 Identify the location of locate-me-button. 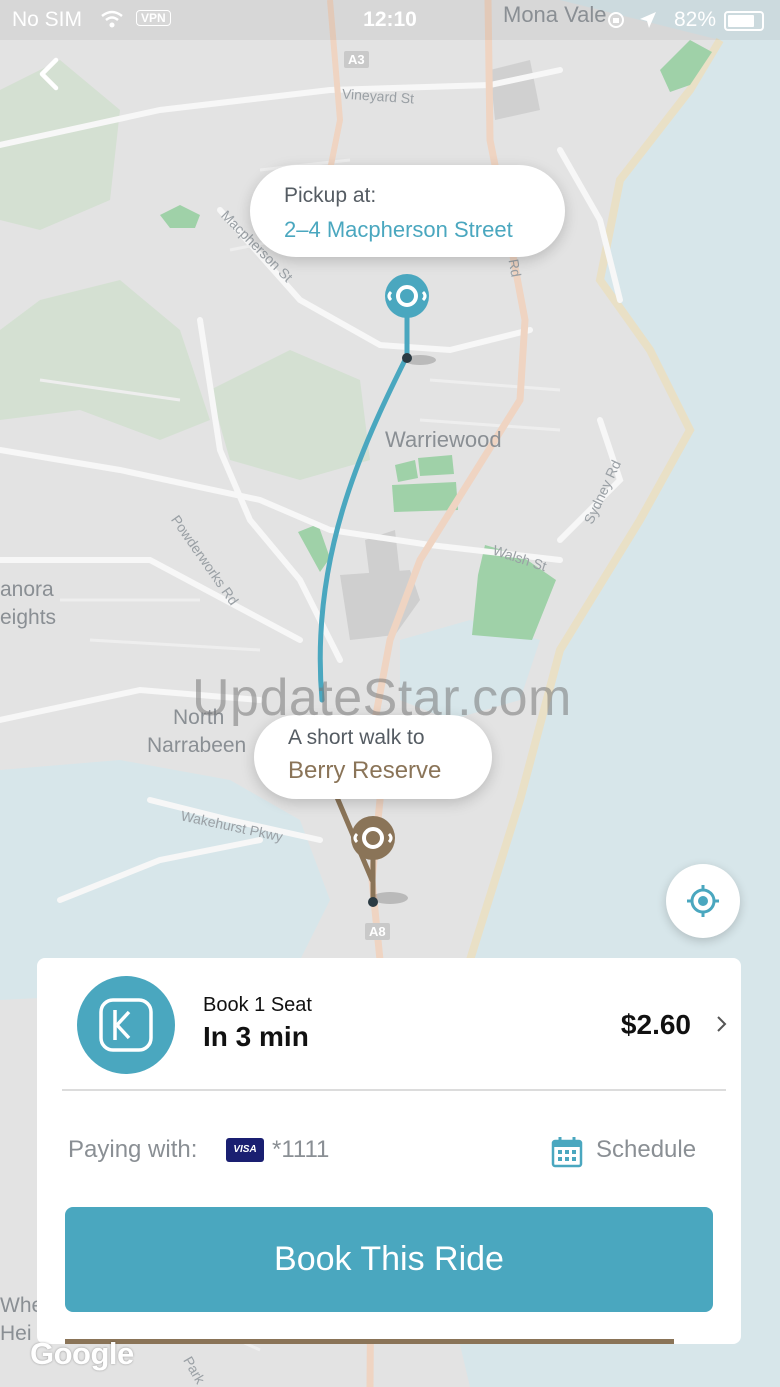
(703, 901).